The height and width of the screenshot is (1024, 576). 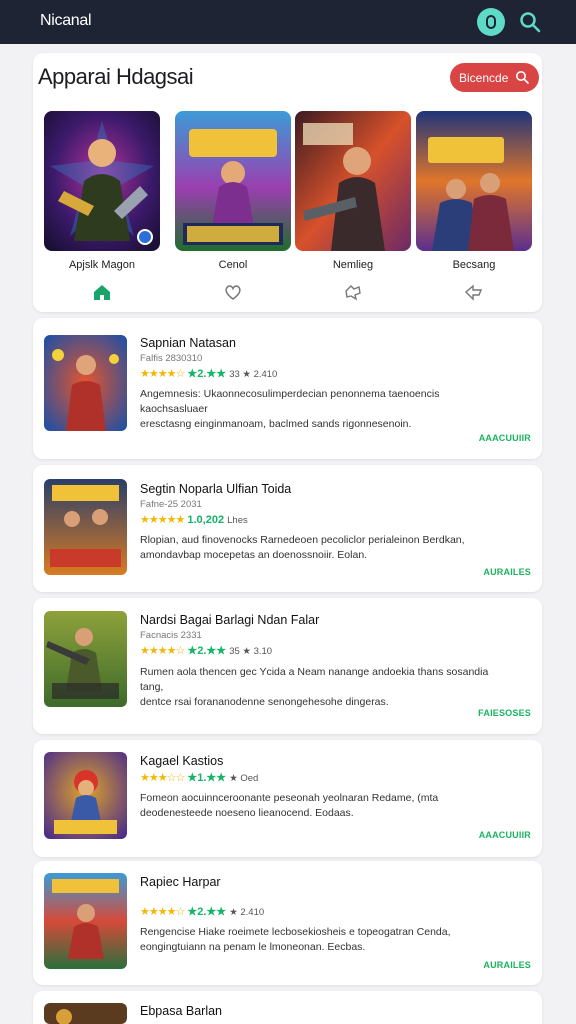 What do you see at coordinates (353, 265) in the screenshot?
I see `featured-card-name: Nemlieg` at bounding box center [353, 265].